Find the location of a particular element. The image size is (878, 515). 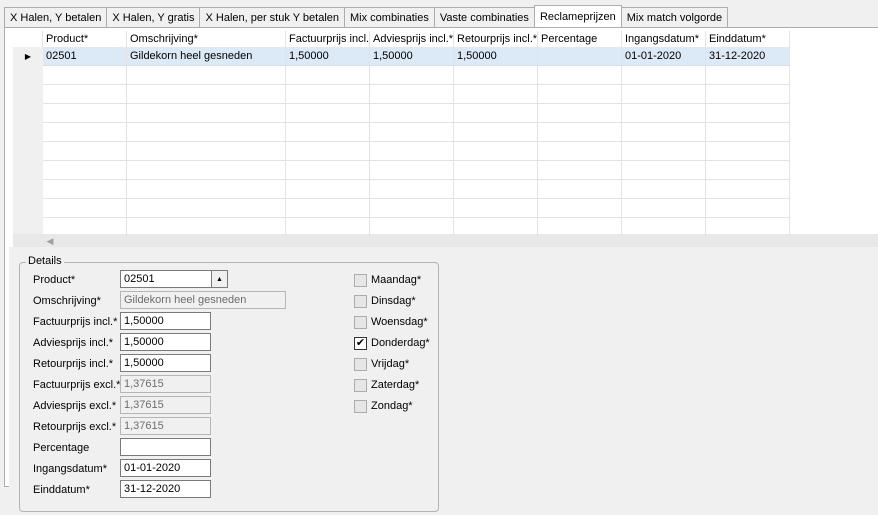

cell-factuurprijs-incl: 1,50000 is located at coordinates (328, 56).